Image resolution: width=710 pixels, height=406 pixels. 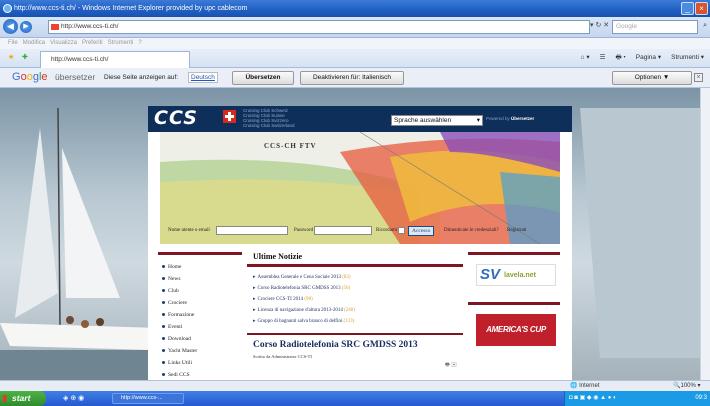 What do you see at coordinates (73, 398) in the screenshot?
I see `quick-launch-icons: ◈ ⊕ ◉` at bounding box center [73, 398].